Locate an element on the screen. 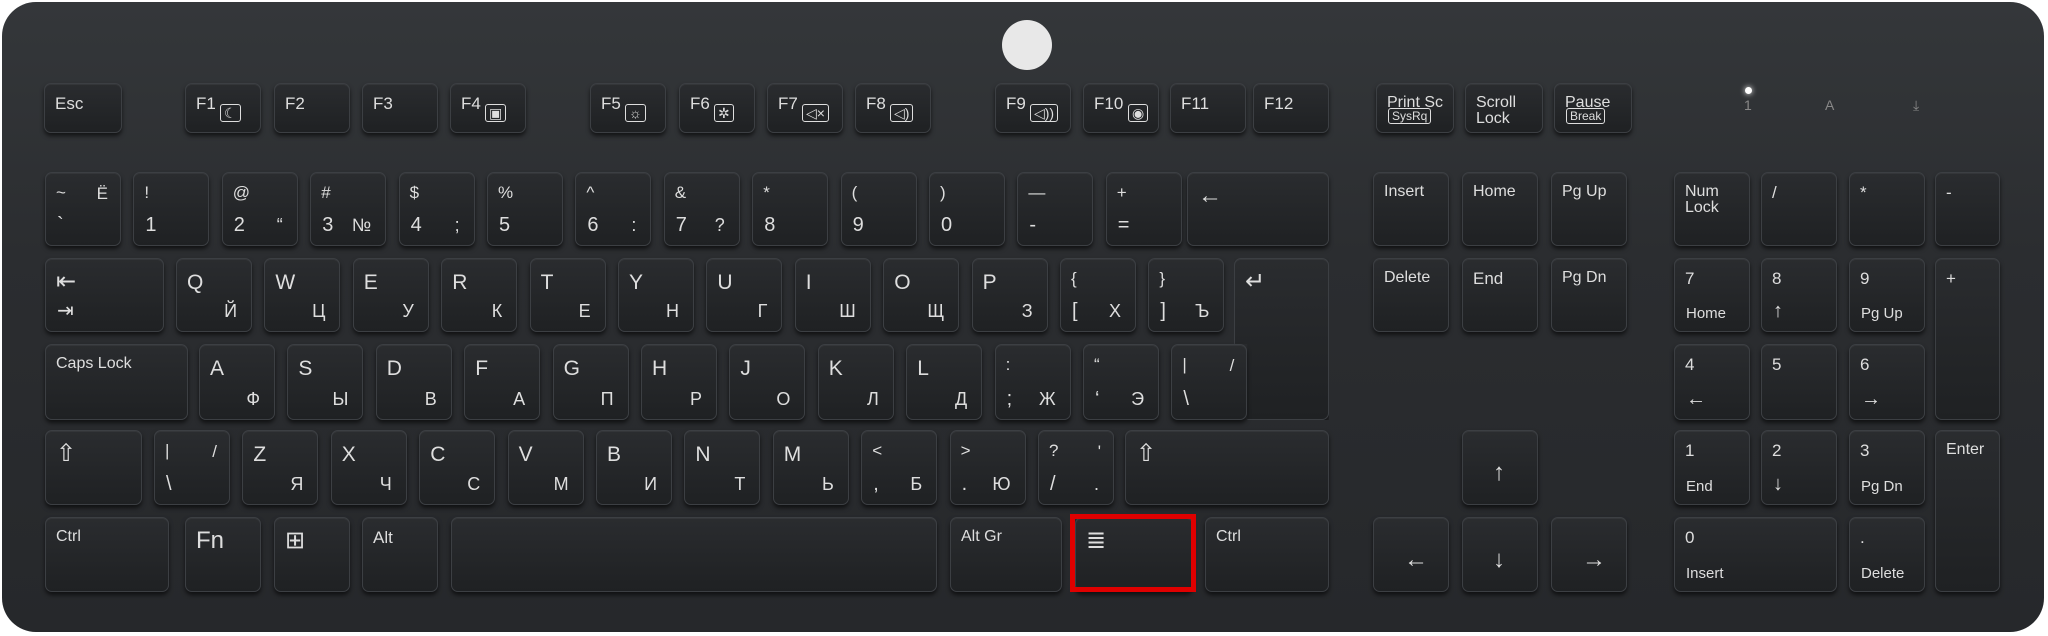 This screenshot has height=636, width=2048. key-volume-down: F8 ◁) is located at coordinates (893, 108).